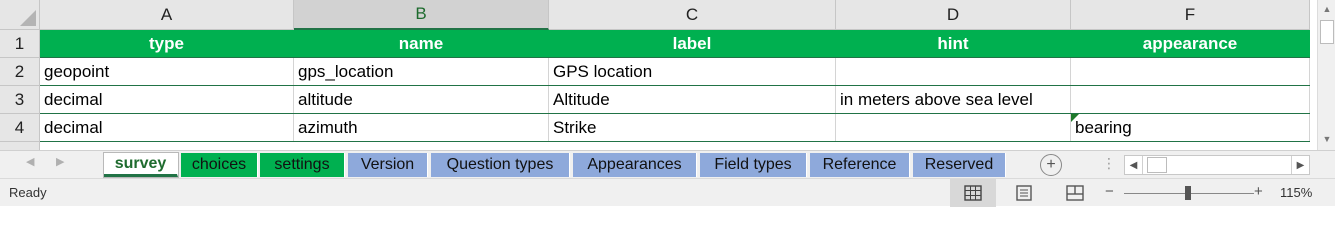 The width and height of the screenshot is (1335, 240). I want to click on column-header-b: B, so click(421, 15).